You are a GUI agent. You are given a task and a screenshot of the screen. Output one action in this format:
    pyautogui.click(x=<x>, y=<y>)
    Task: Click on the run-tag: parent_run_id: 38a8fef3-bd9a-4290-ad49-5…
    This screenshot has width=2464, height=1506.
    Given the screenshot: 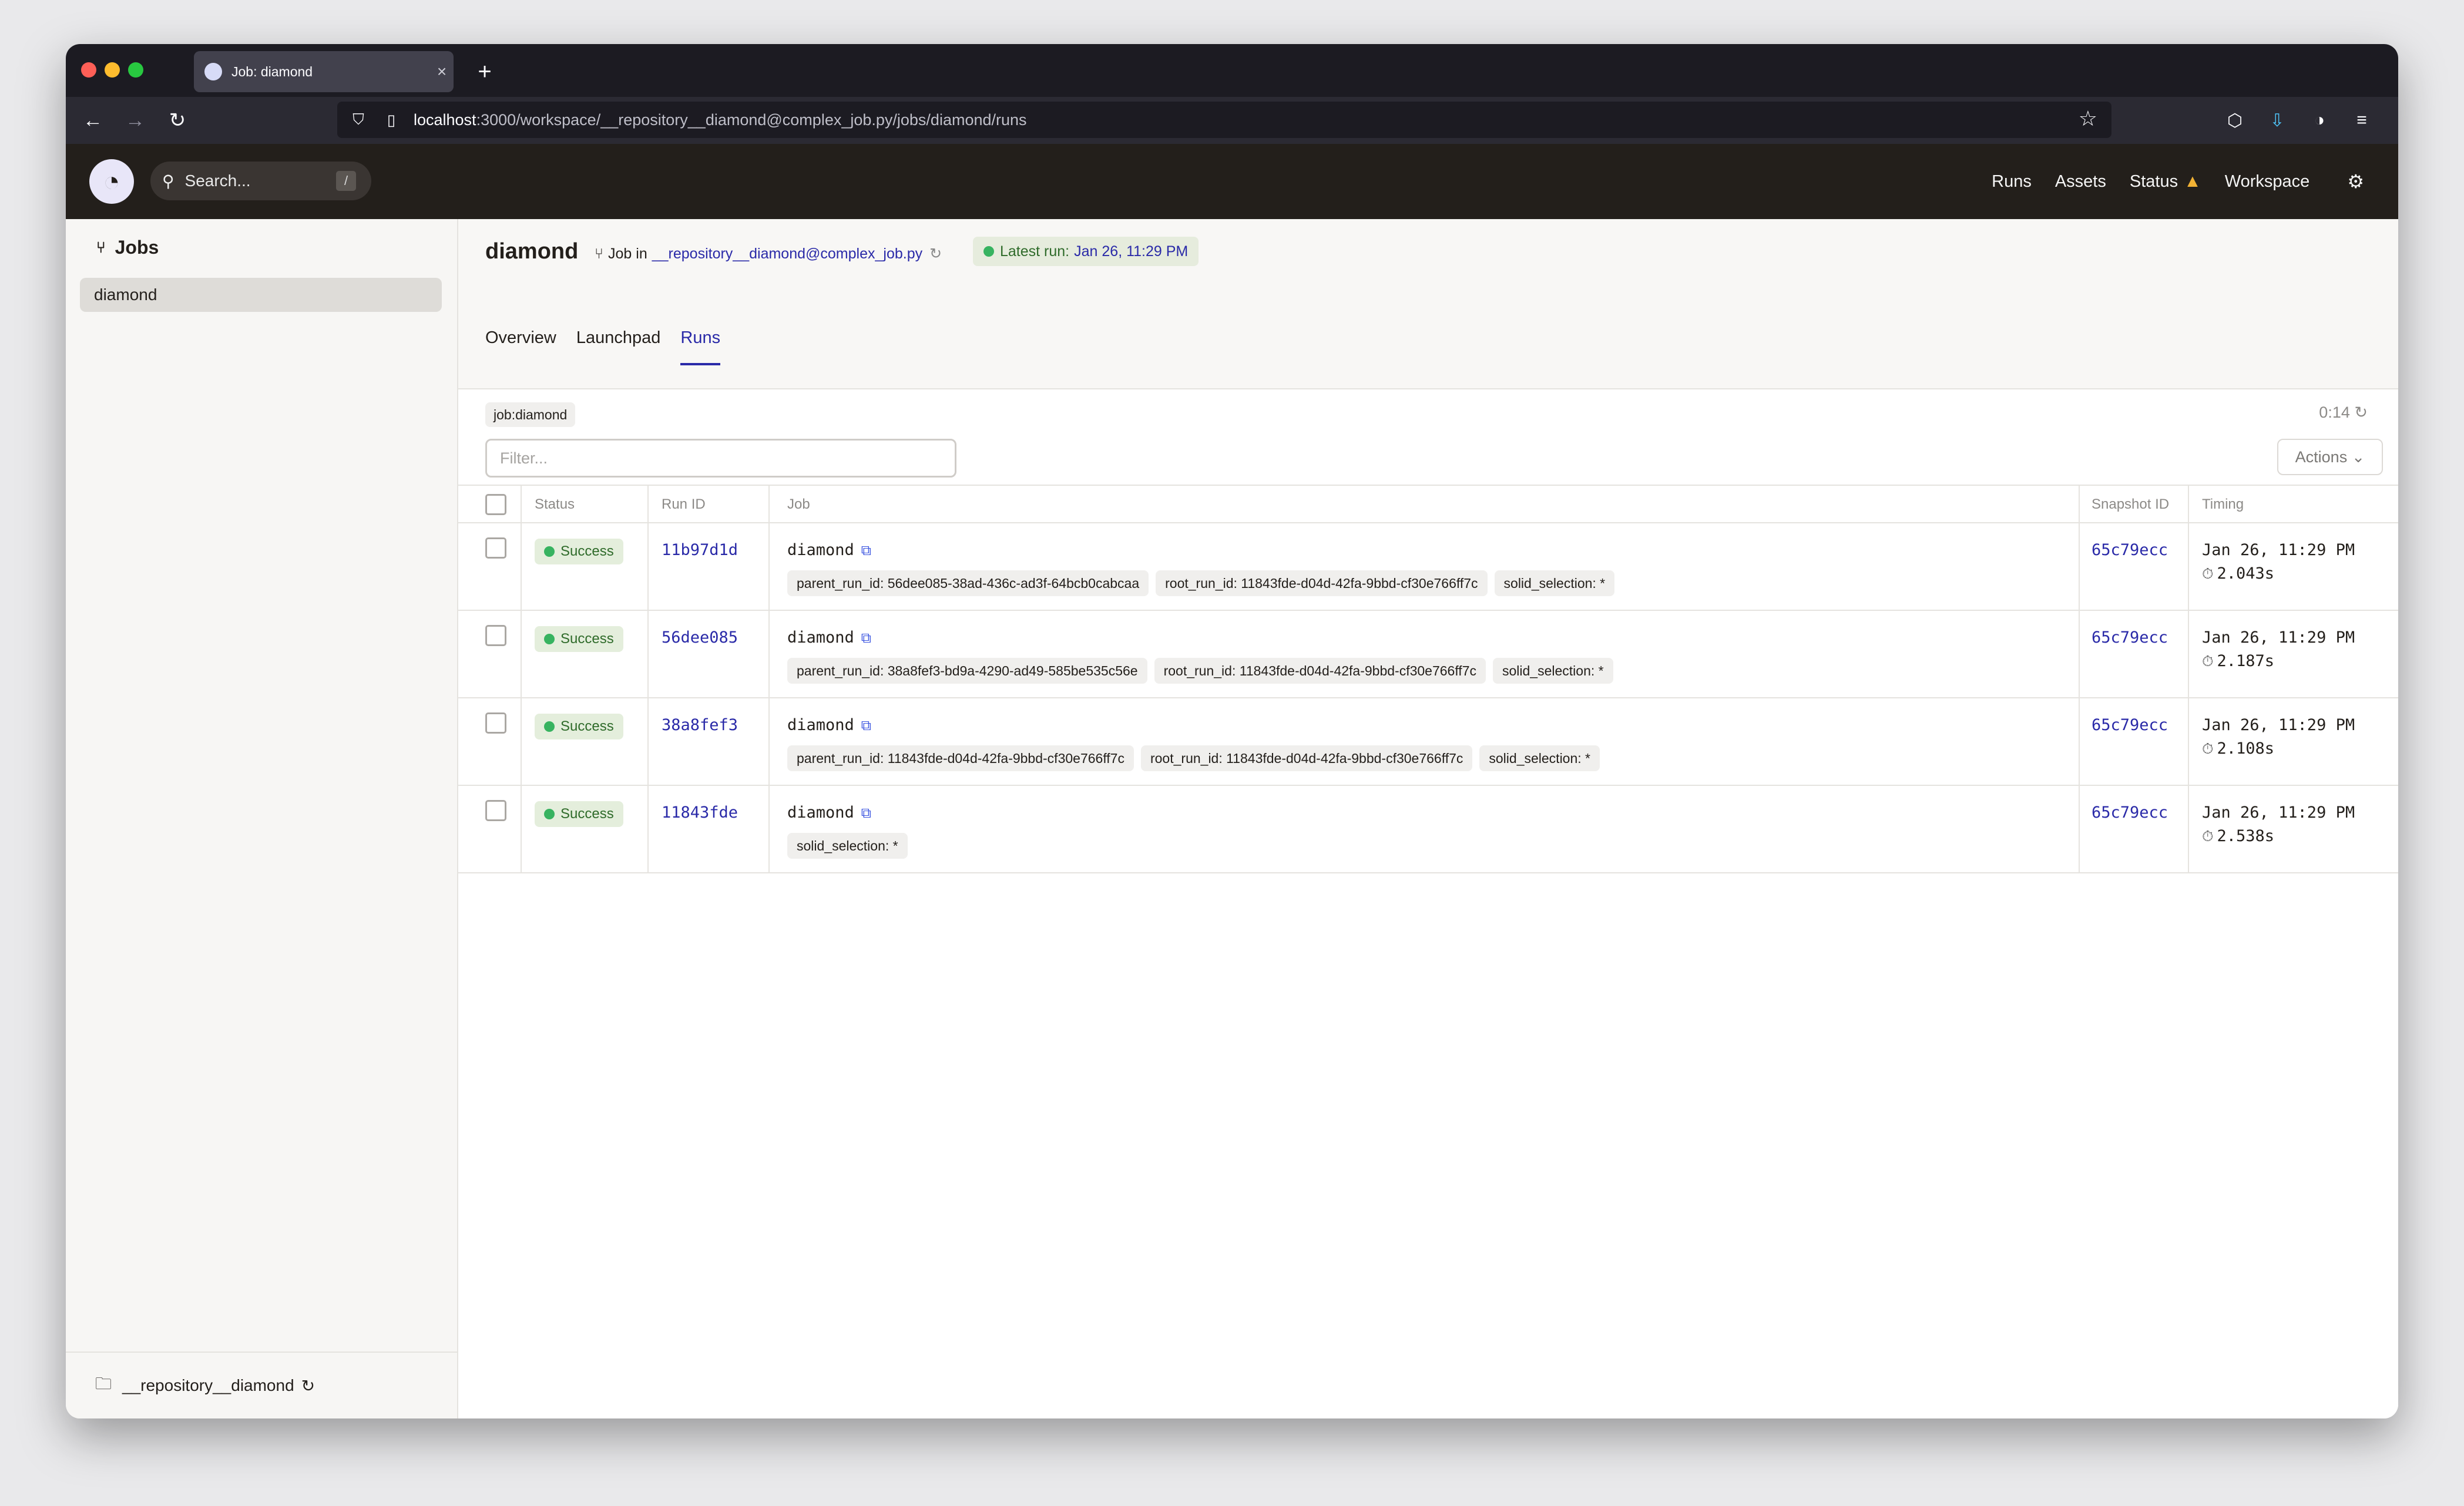 What is the action you would take?
    pyautogui.click(x=967, y=671)
    